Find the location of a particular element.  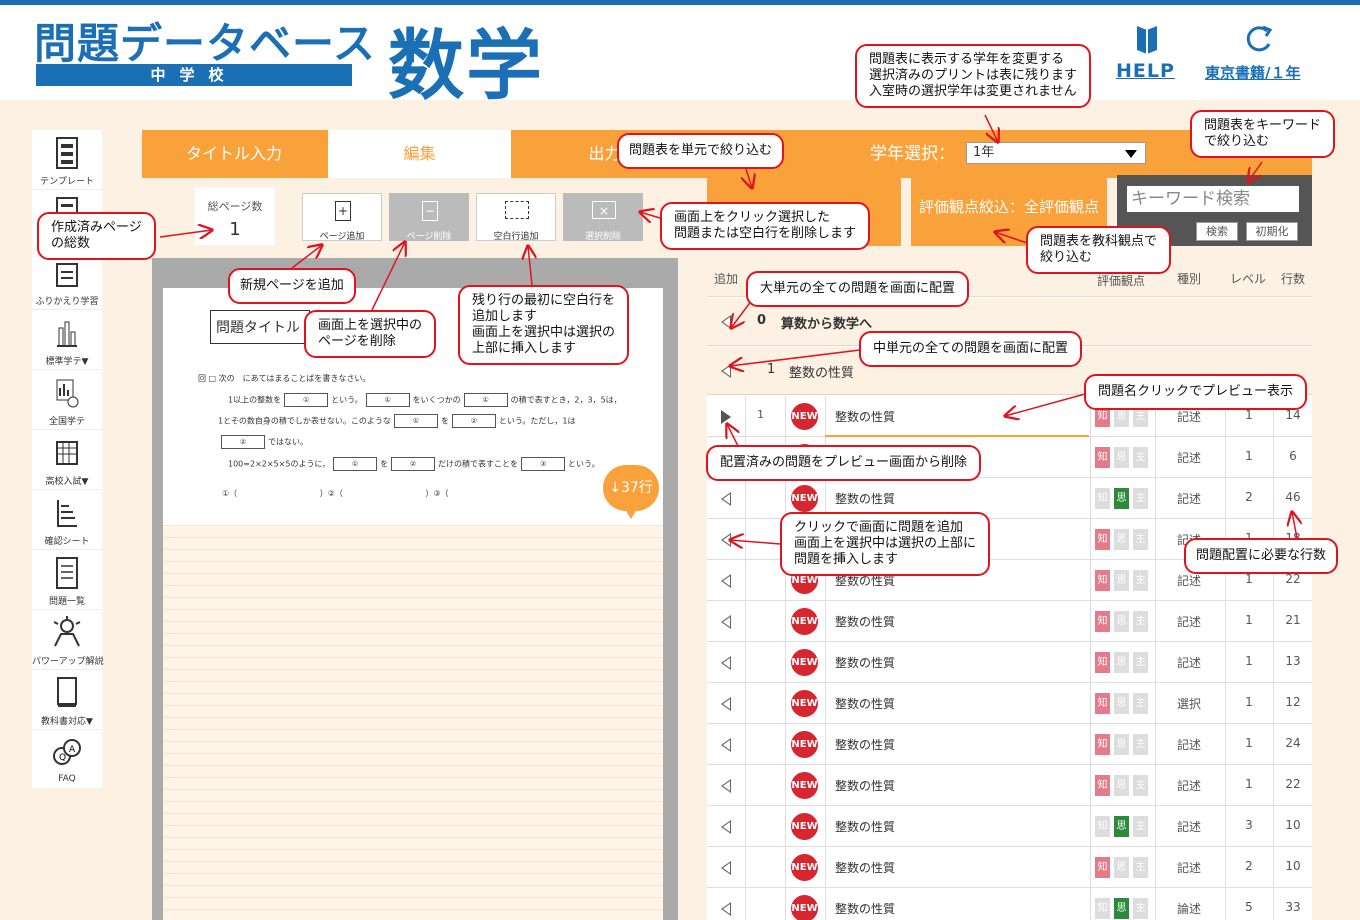

header-add: 追加 is located at coordinates (726, 279).